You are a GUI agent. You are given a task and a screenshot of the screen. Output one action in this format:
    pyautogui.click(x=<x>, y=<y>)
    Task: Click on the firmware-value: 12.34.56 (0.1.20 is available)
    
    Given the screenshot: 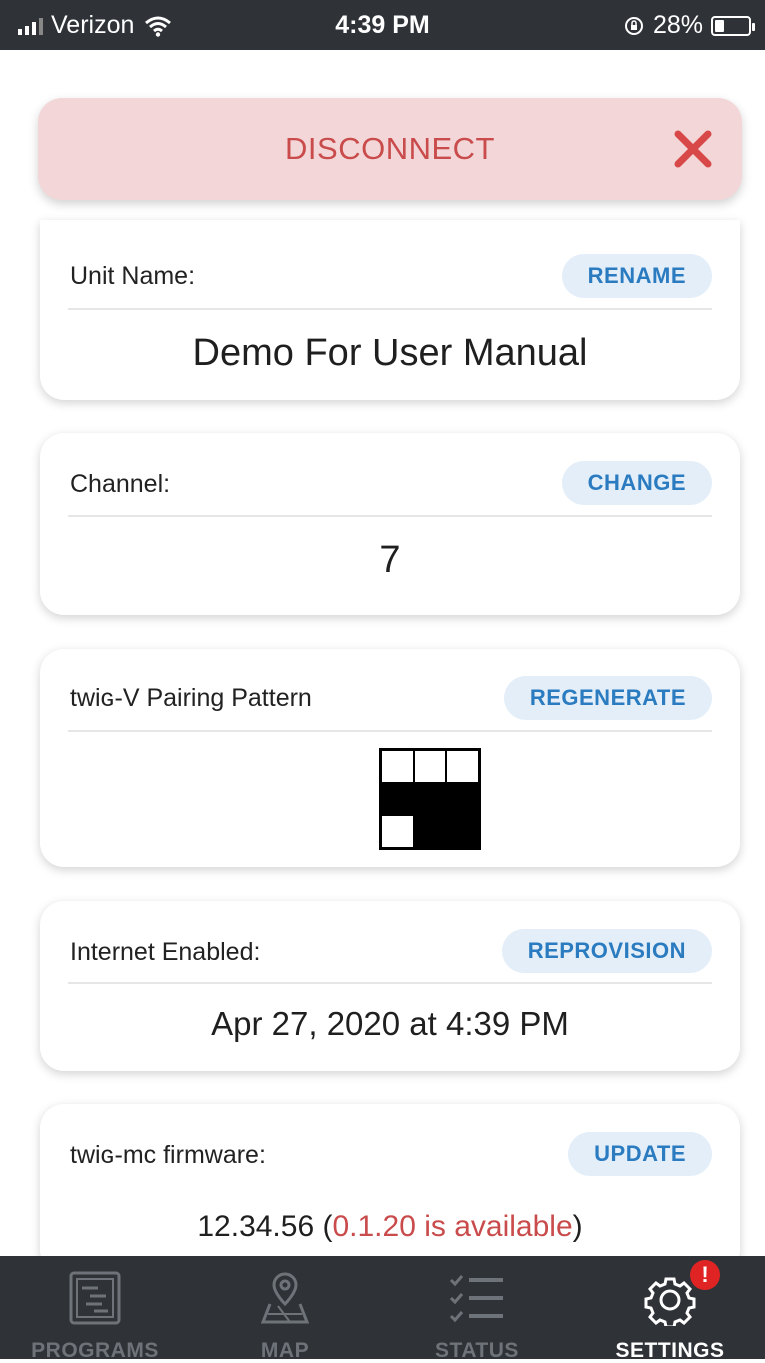 What is the action you would take?
    pyautogui.click(x=390, y=1227)
    